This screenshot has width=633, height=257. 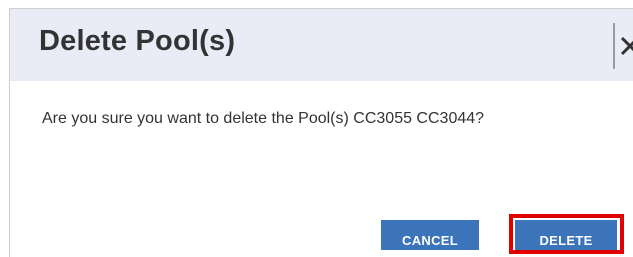 I want to click on delete-highlight-bottom, so click(x=566, y=252).